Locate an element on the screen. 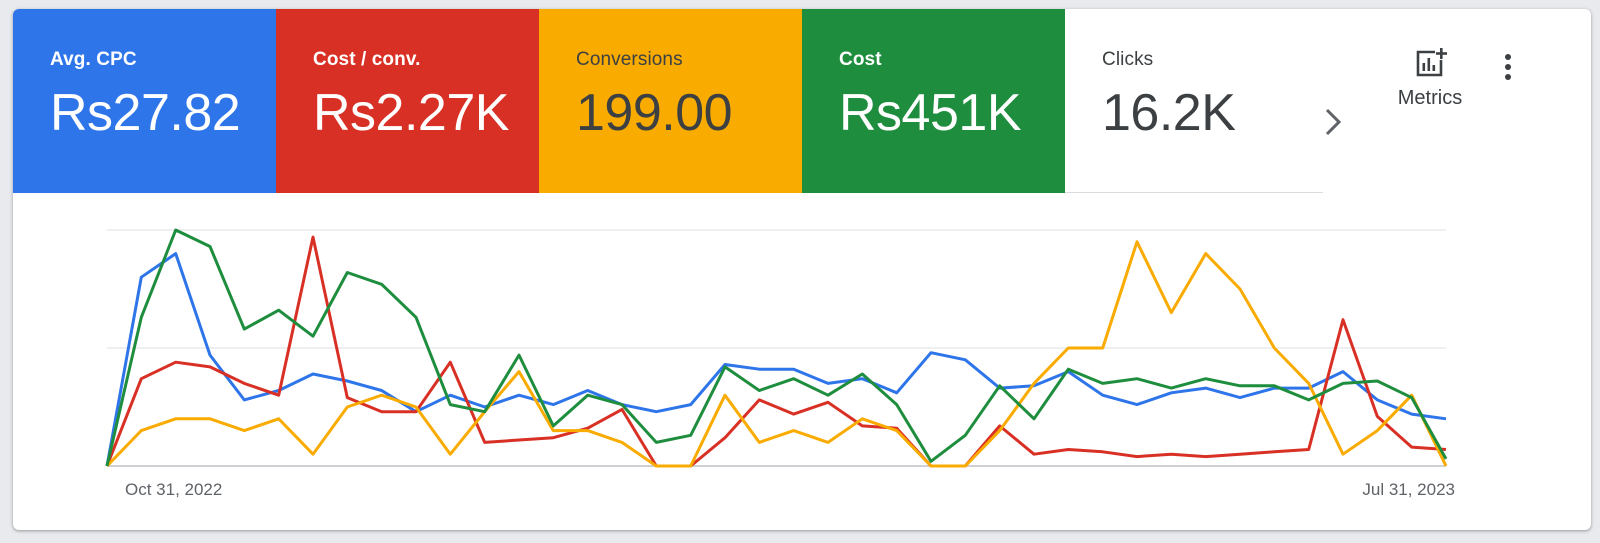  x-axis-start-label: Oct 31, 2022 is located at coordinates (174, 489).